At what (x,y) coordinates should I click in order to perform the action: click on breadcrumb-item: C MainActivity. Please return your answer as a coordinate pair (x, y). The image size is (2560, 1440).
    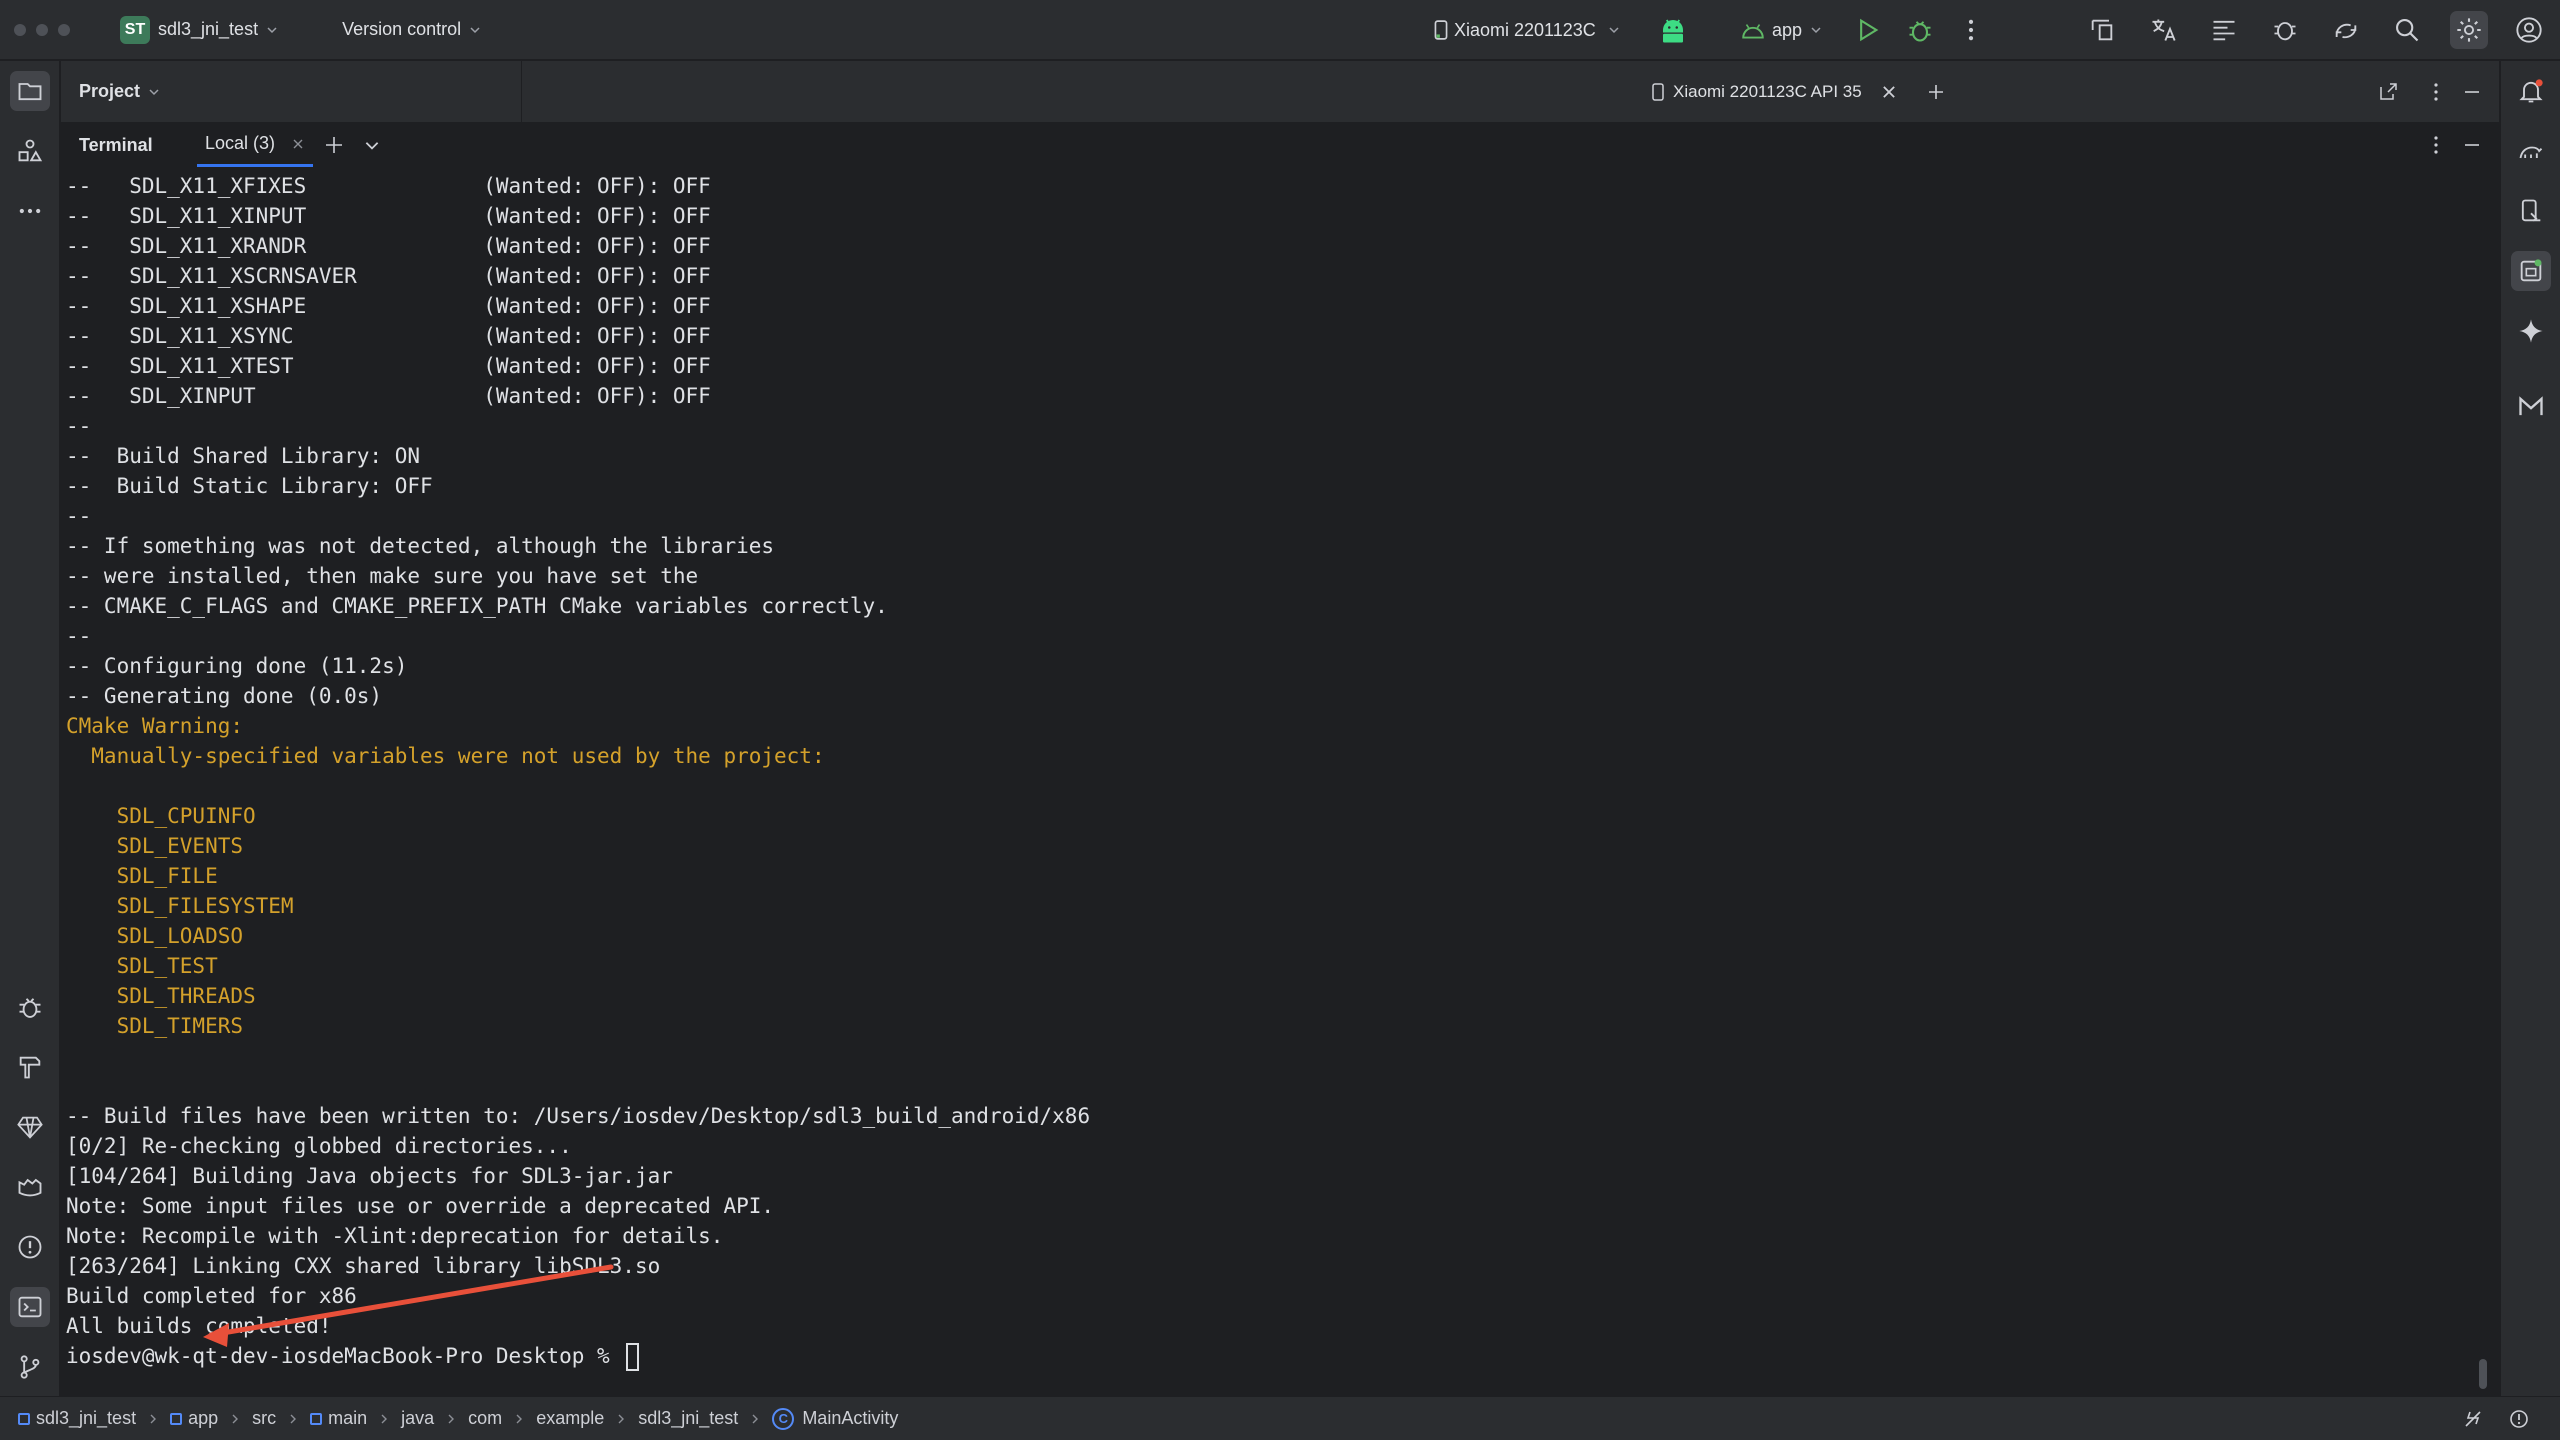
    Looking at the image, I should click on (835, 1418).